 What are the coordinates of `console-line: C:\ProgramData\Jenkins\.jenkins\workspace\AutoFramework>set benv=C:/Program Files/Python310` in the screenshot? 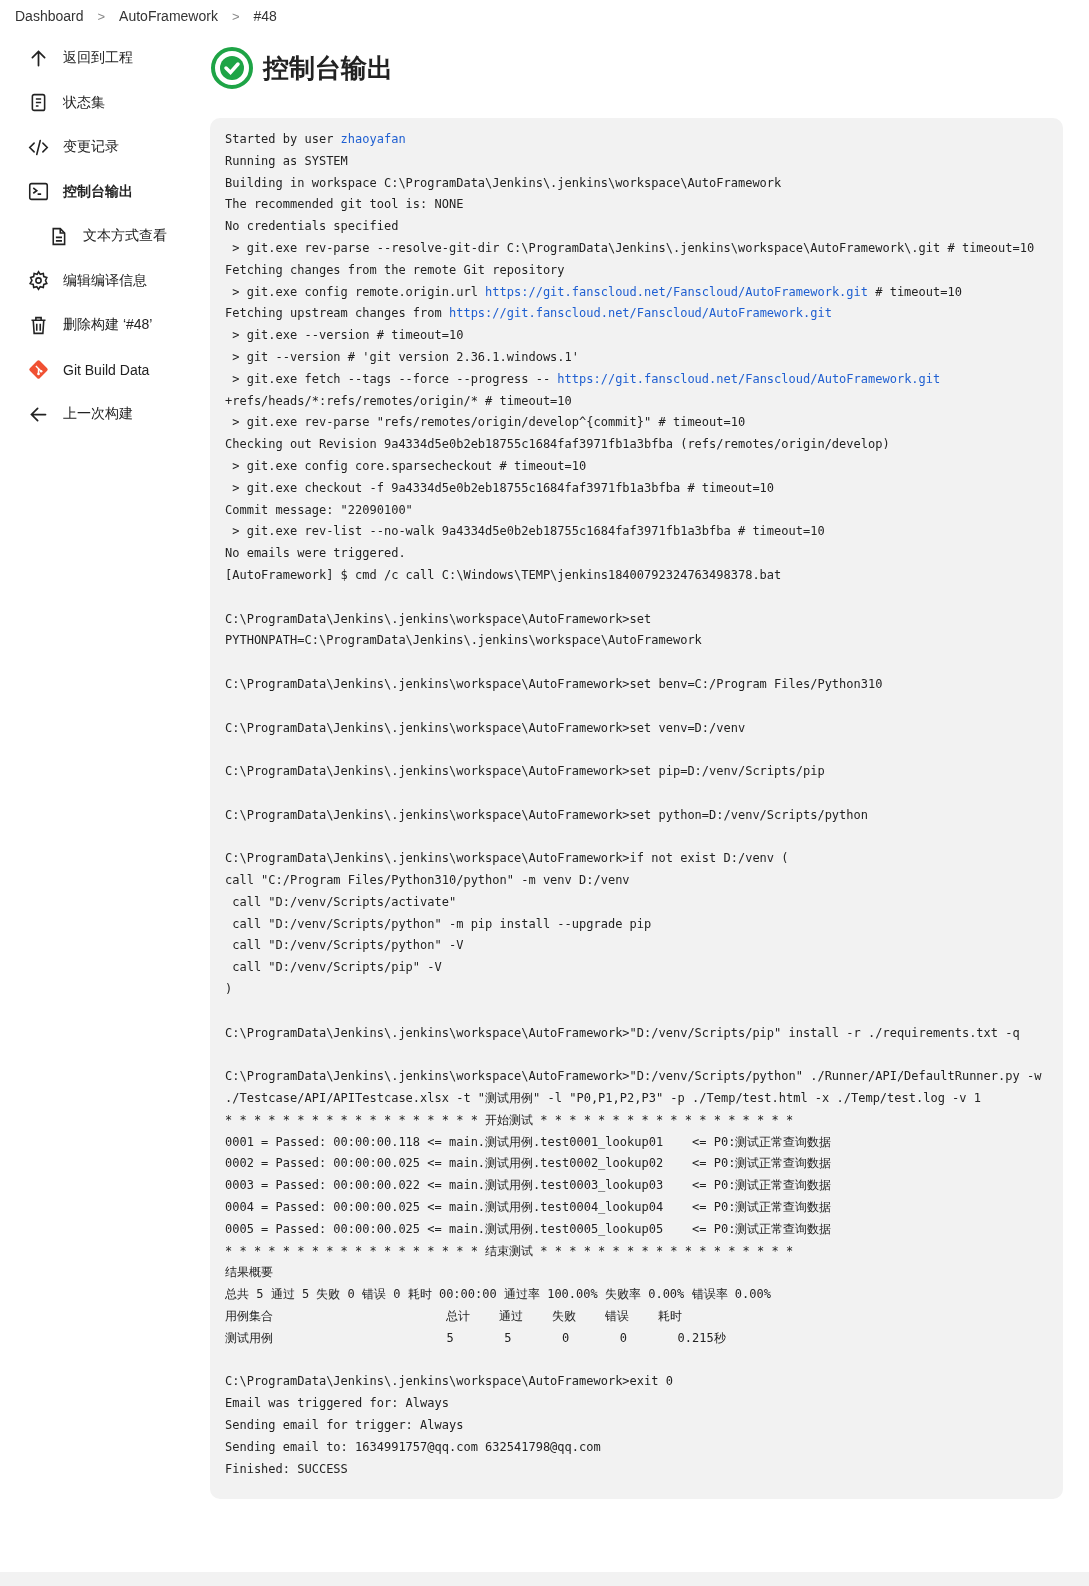 It's located at (554, 684).